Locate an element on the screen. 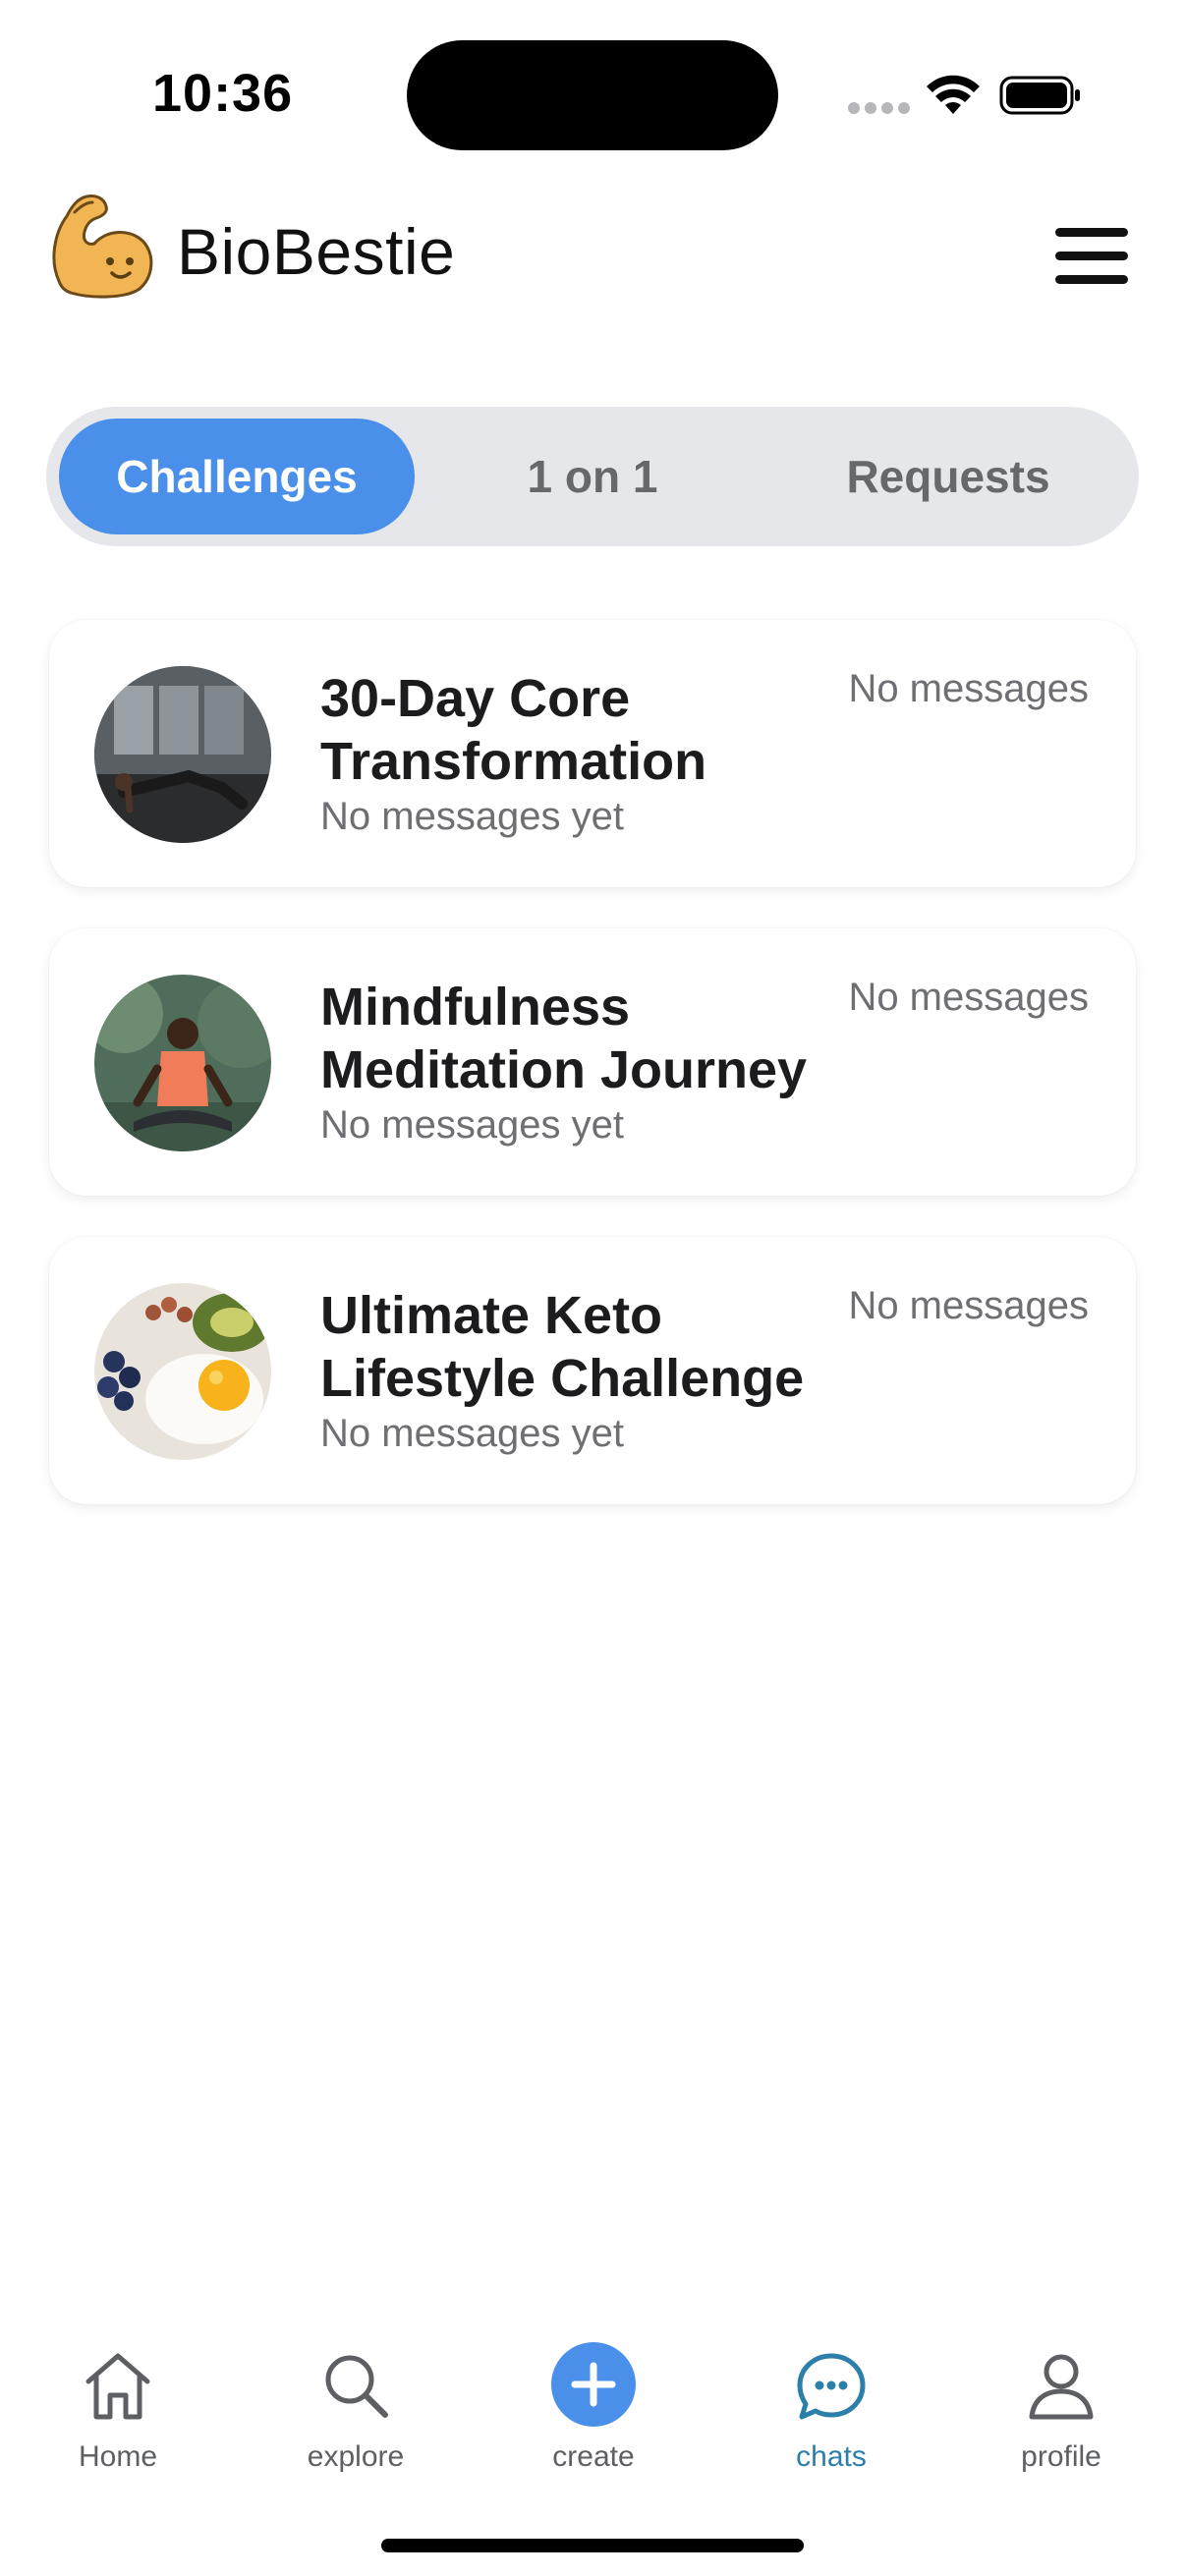 The width and height of the screenshot is (1185, 2576). chat-title: Mindfulness Meditation Journey is located at coordinates (564, 1038).